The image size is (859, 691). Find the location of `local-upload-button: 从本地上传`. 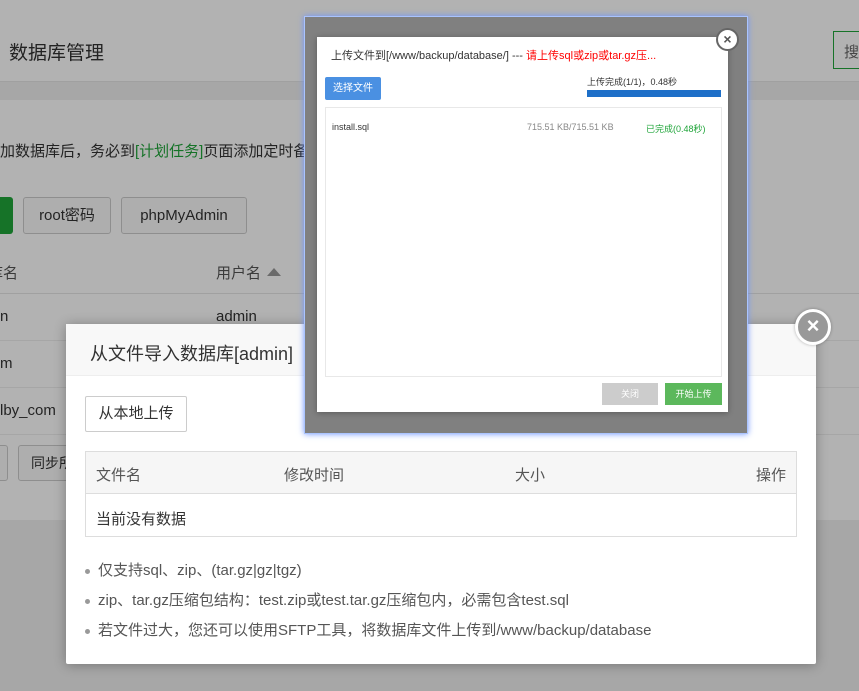

local-upload-button: 从本地上传 is located at coordinates (136, 414).